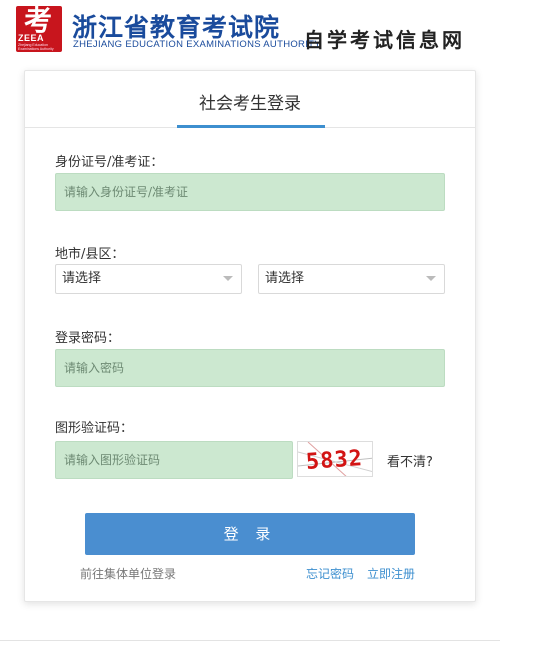 The height and width of the screenshot is (651, 545). I want to click on id-number-input: 请输入身份证号/准考证, so click(250, 192).